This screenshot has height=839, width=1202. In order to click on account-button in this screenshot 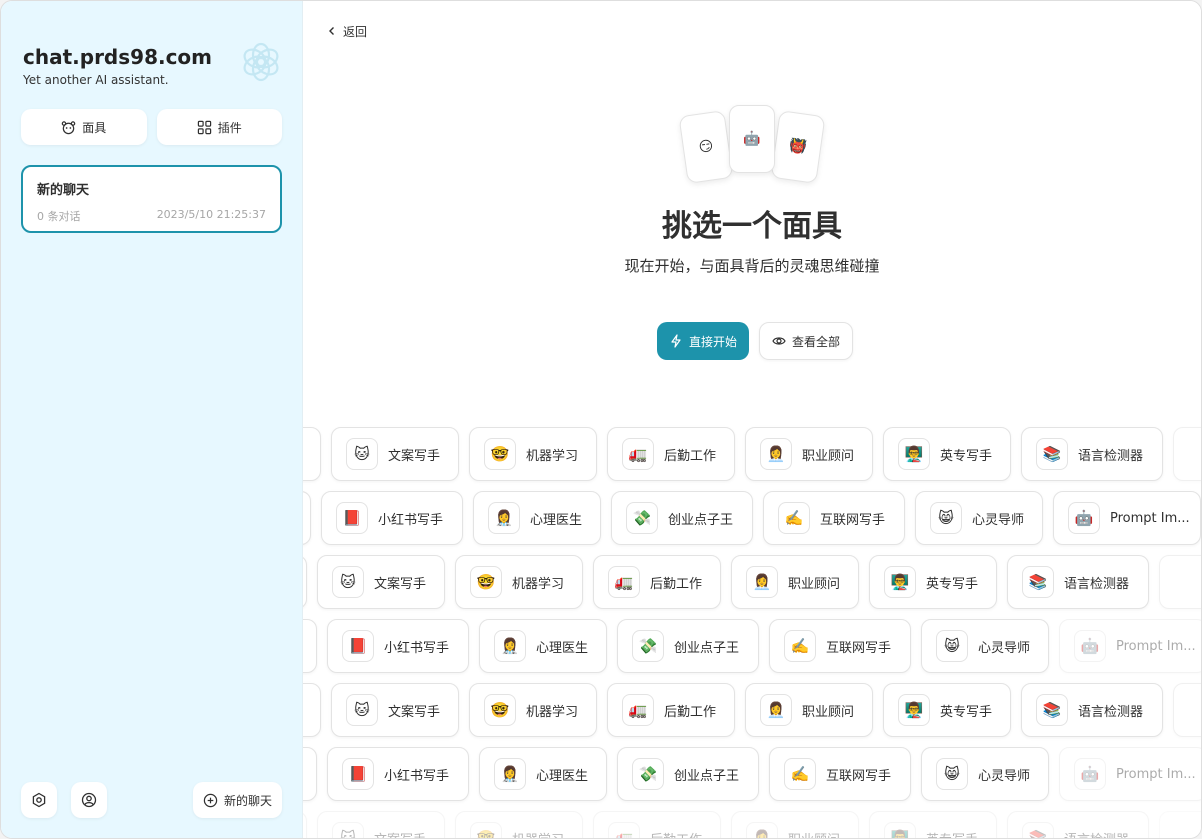, I will do `click(89, 800)`.